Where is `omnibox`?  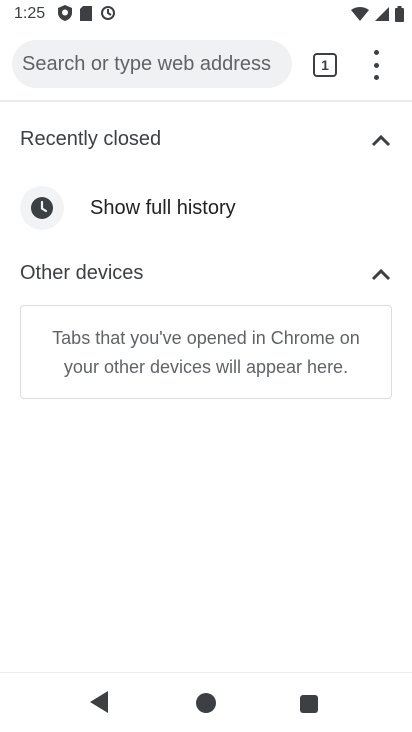 omnibox is located at coordinates (152, 64).